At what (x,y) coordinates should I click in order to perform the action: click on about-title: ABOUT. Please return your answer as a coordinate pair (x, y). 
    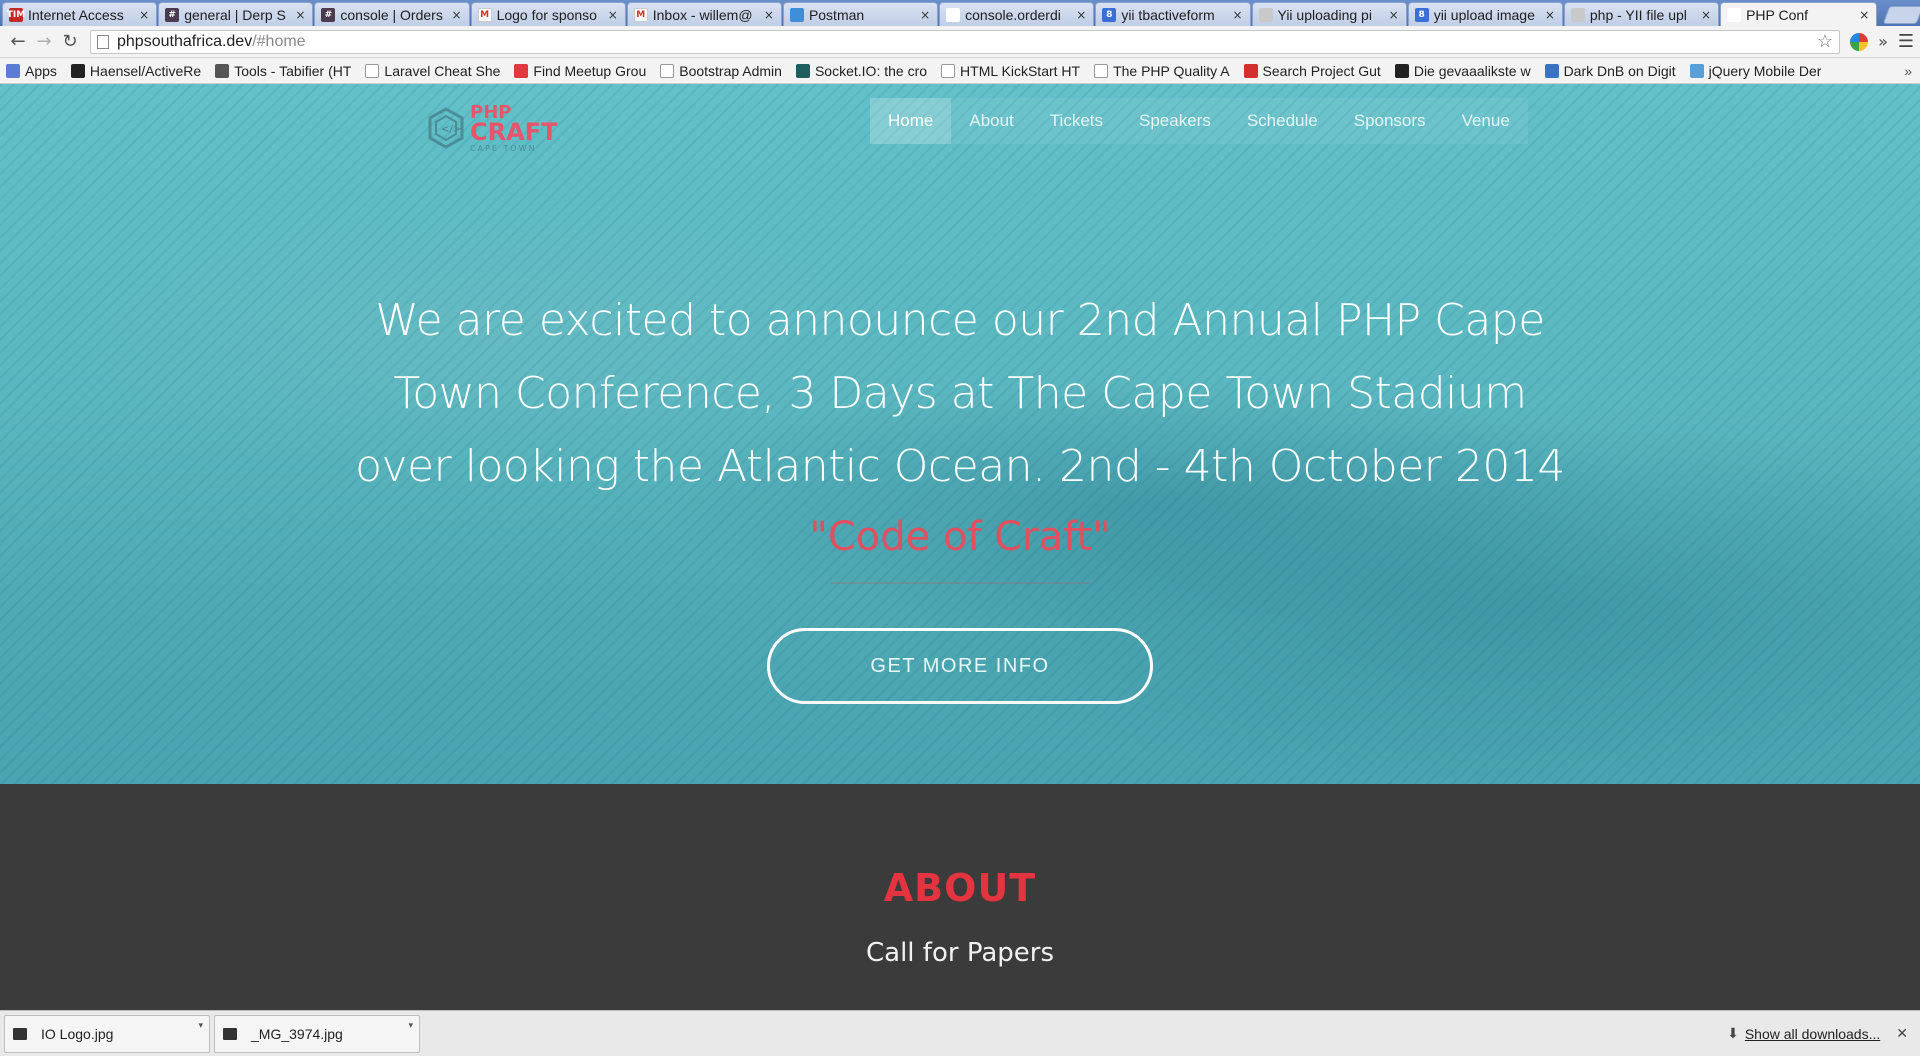
    Looking at the image, I should click on (960, 888).